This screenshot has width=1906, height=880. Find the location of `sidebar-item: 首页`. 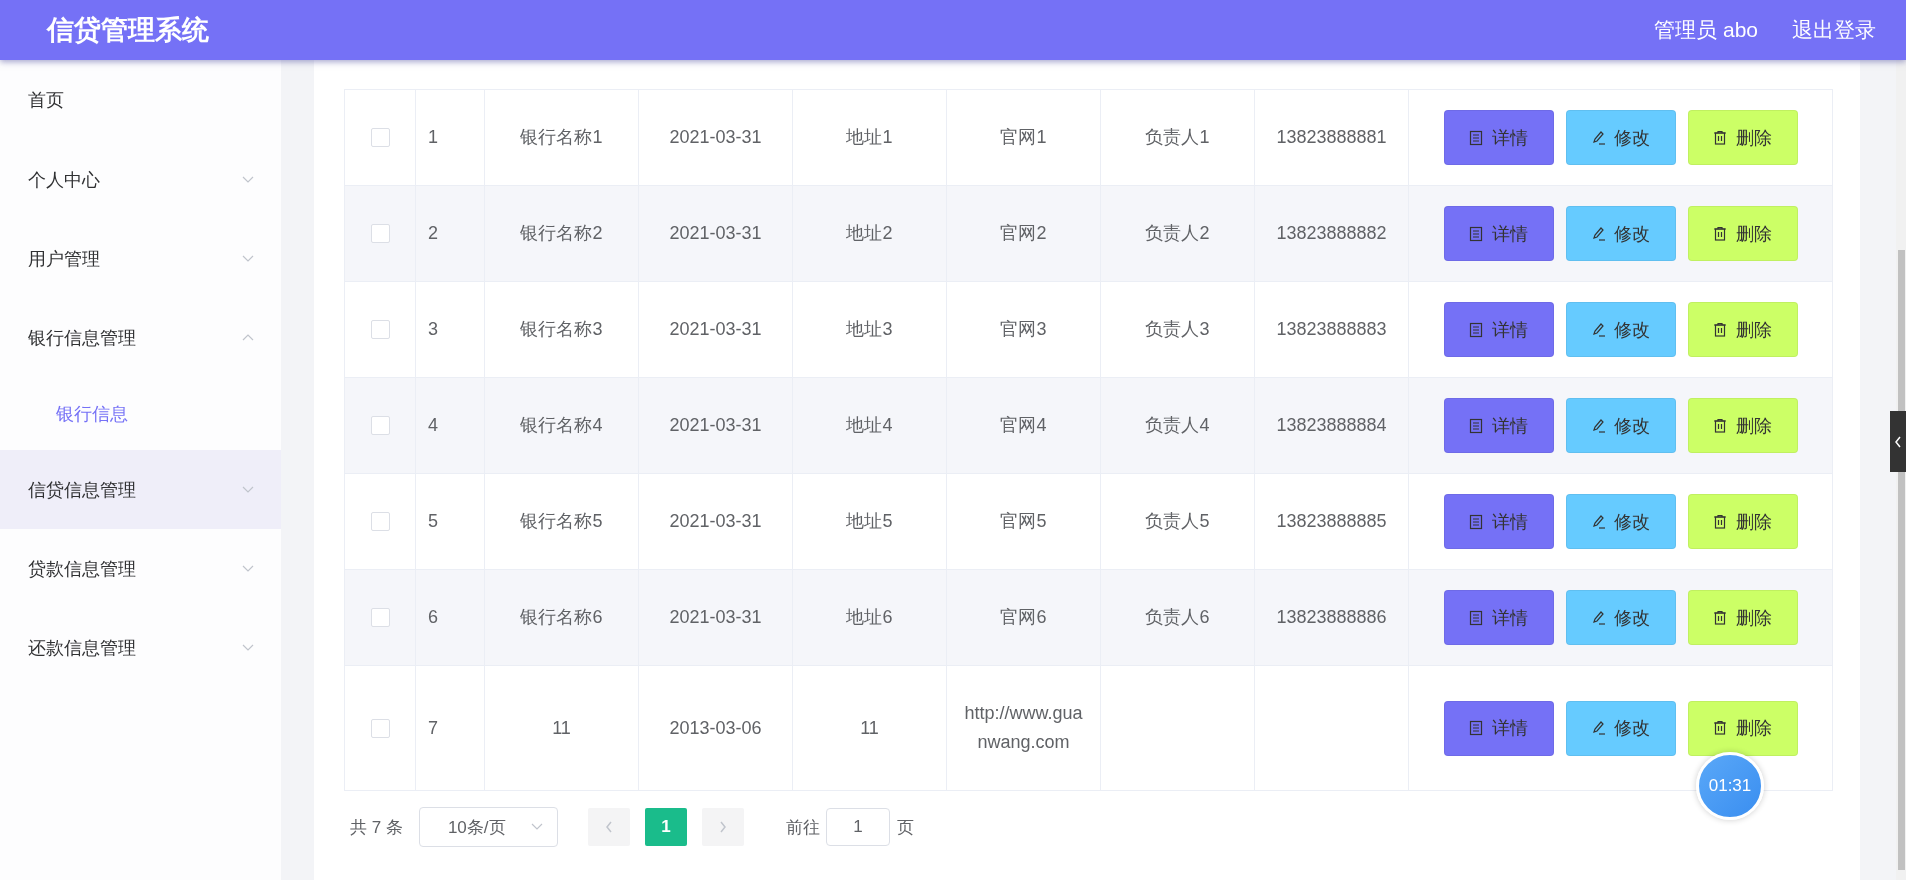

sidebar-item: 首页 is located at coordinates (140, 100).